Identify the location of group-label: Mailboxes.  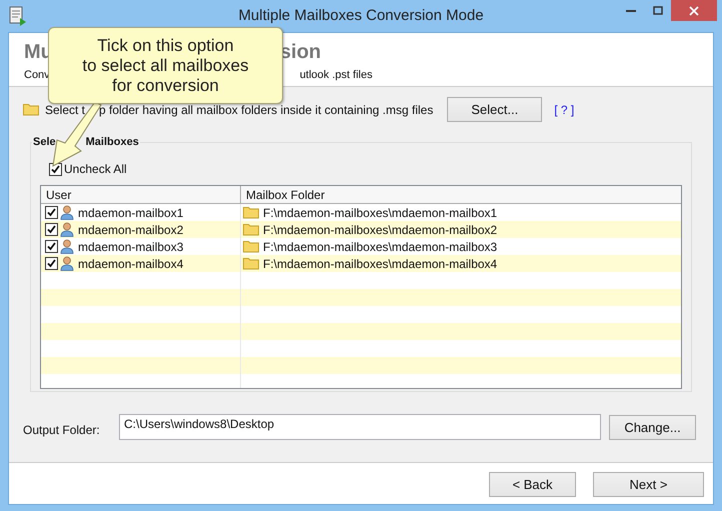
(112, 142).